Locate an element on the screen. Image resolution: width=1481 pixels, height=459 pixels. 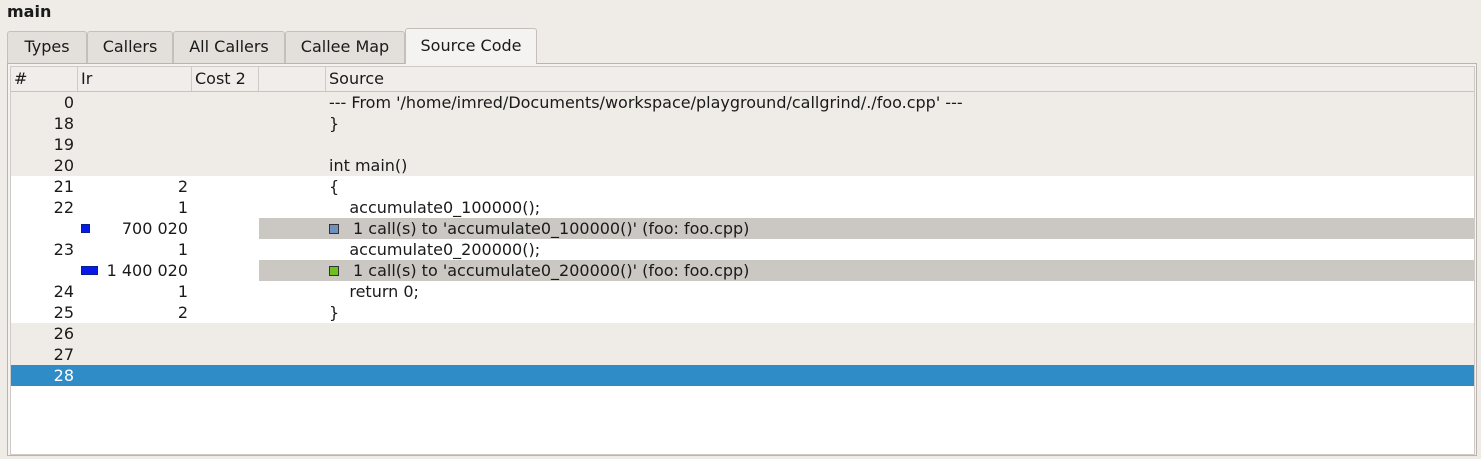
tab-callers: Callers is located at coordinates (130, 47).